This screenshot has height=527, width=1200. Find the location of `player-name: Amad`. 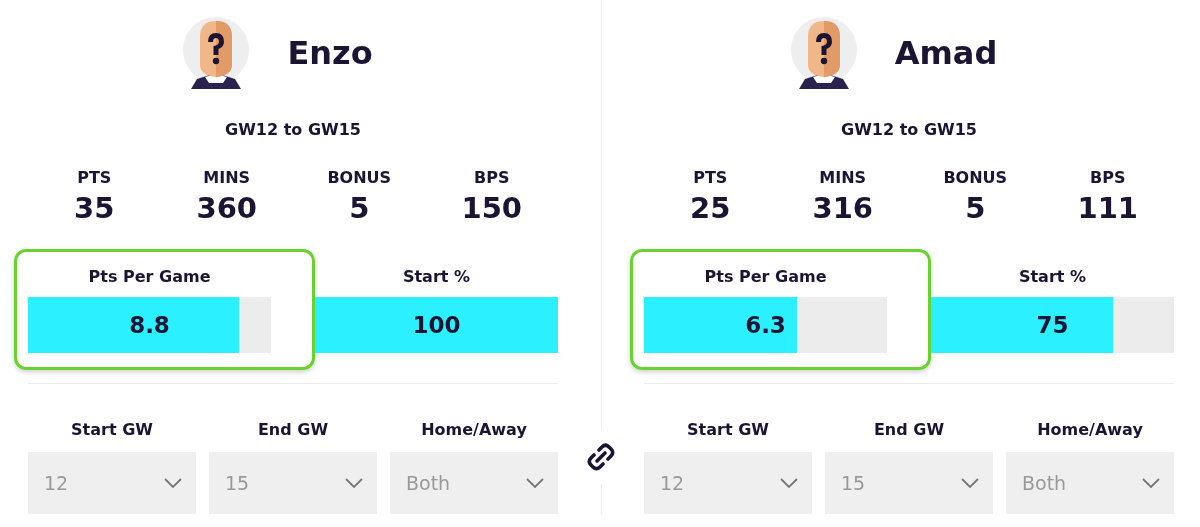

player-name: Amad is located at coordinates (946, 53).